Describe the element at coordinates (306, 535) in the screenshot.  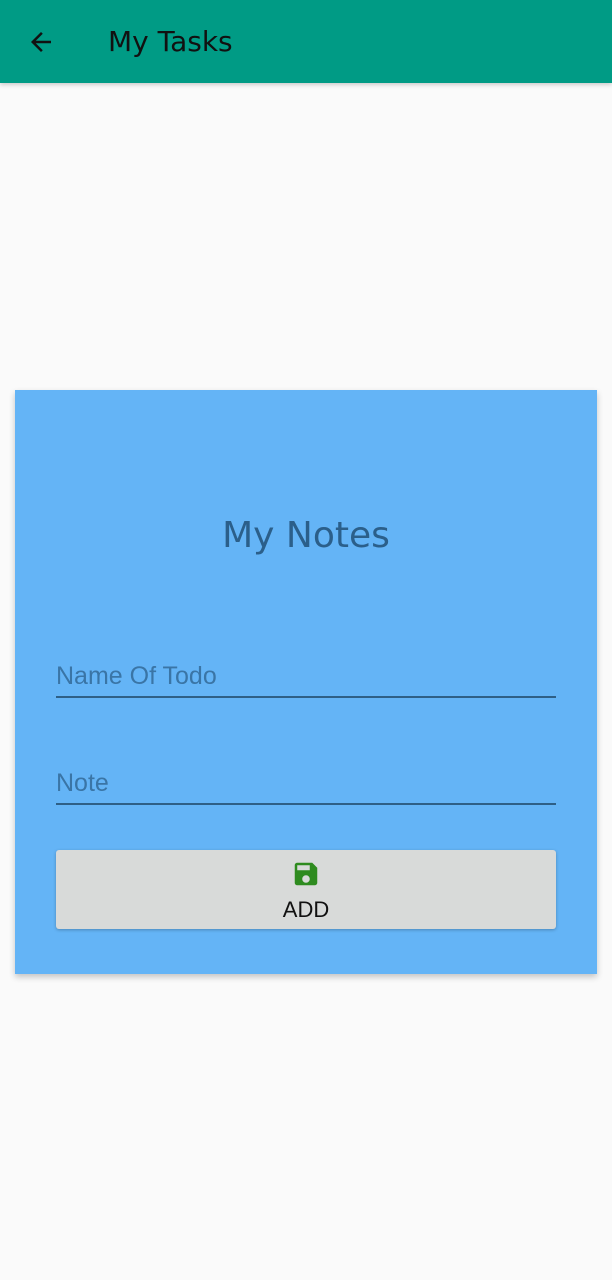
I see `card-title: My Notes` at that location.